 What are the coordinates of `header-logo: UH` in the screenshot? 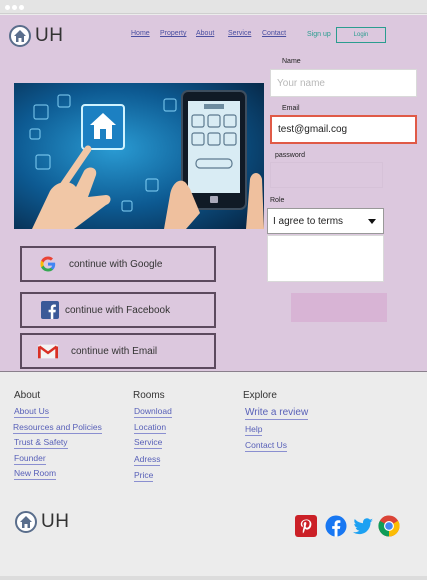 It's located at (36, 36).